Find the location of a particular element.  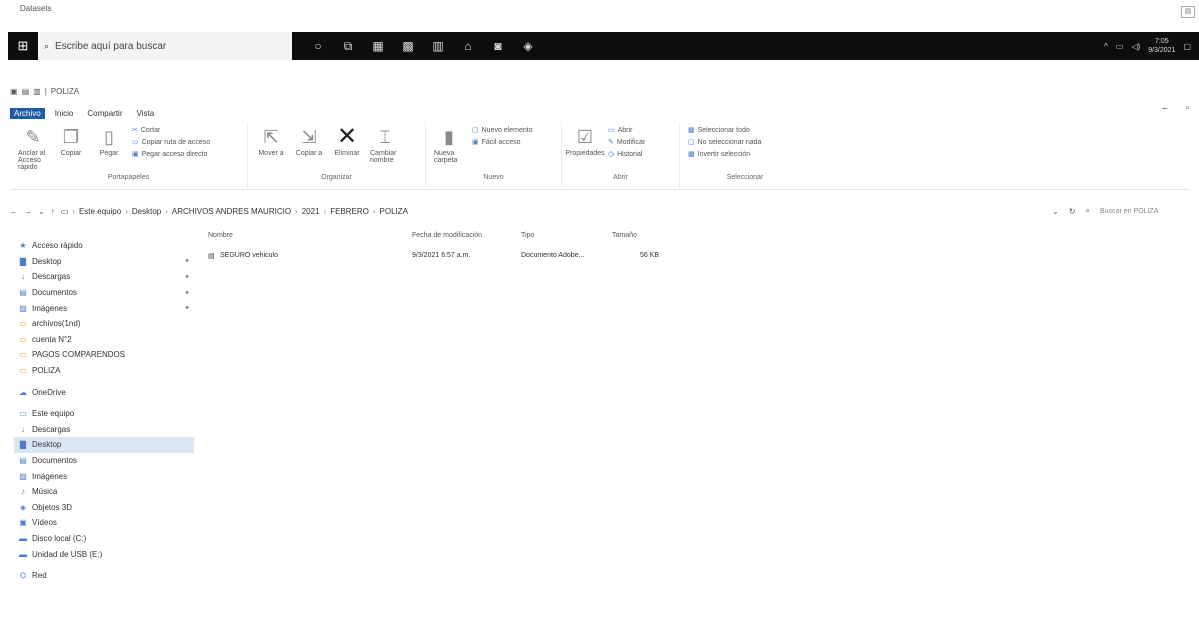

back-icon: ← is located at coordinates (14, 211).